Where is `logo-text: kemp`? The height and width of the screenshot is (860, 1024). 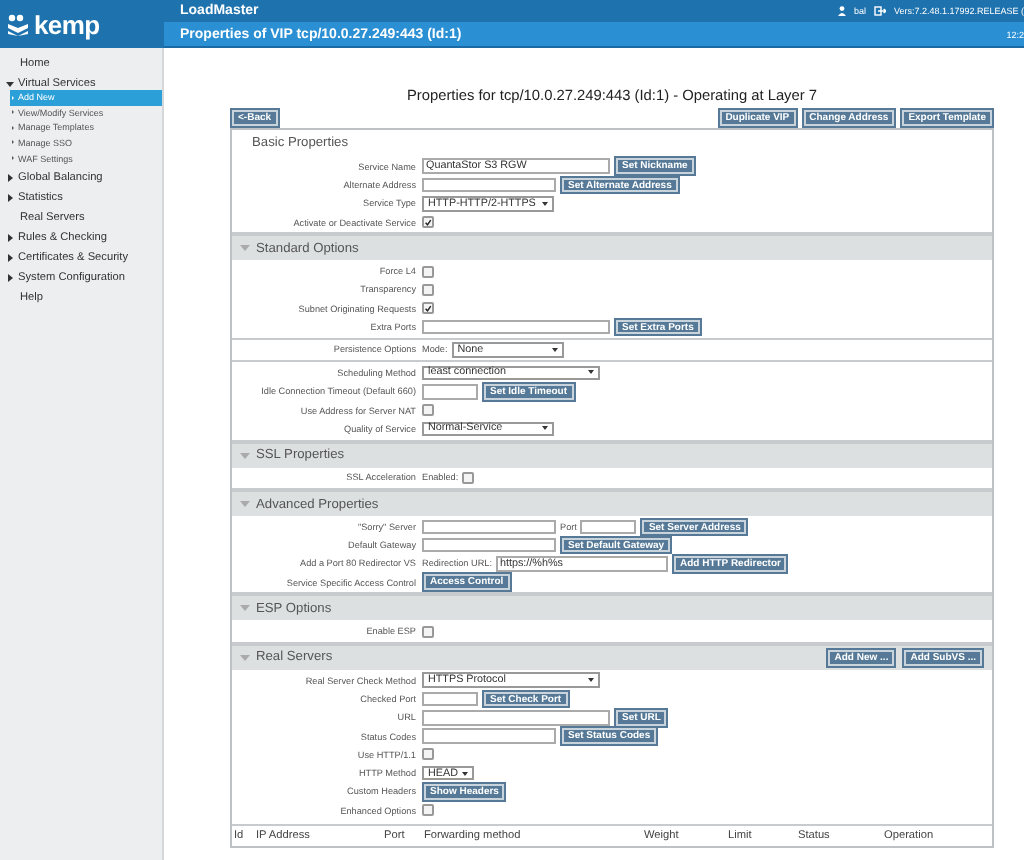 logo-text: kemp is located at coordinates (67, 24).